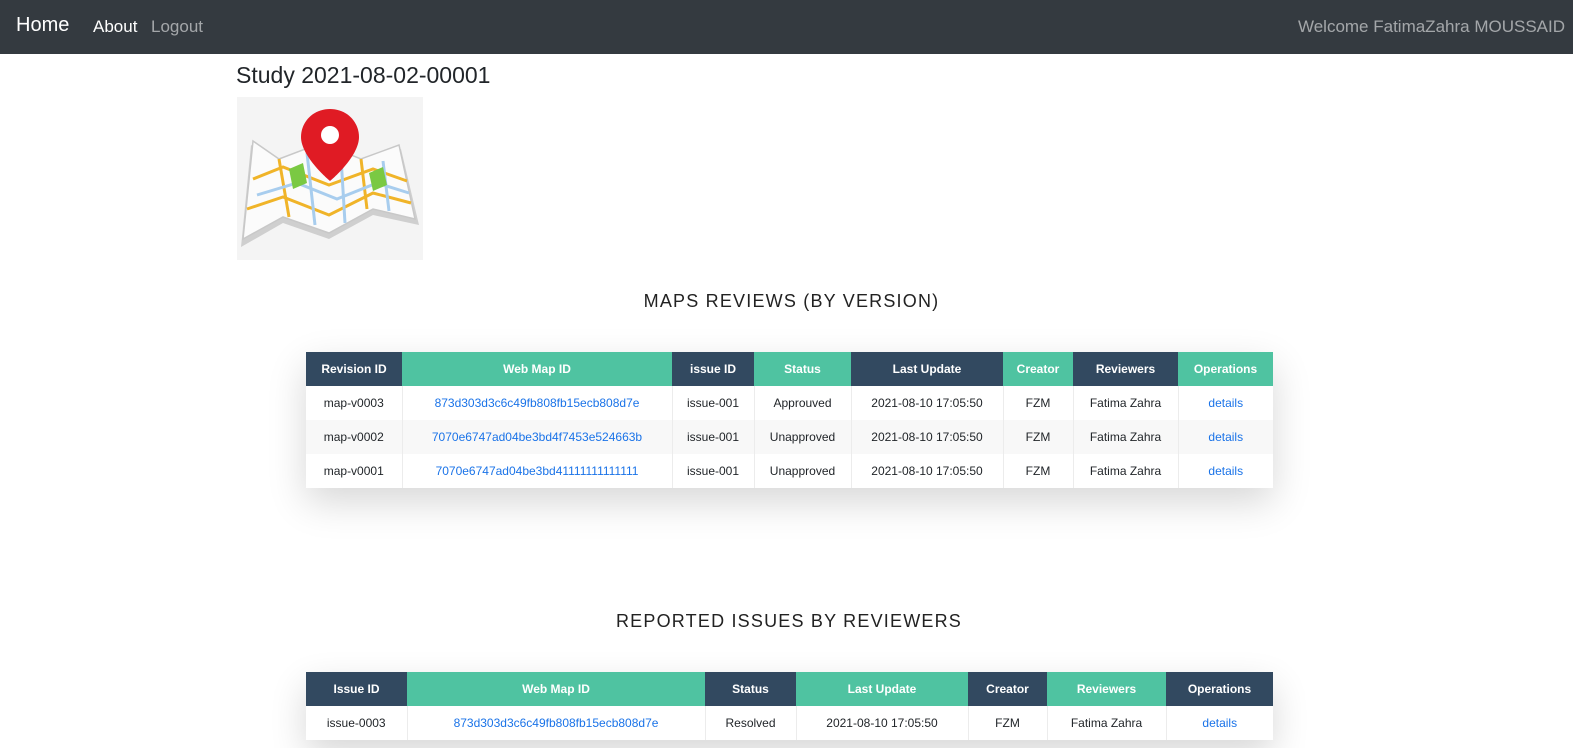 The image size is (1573, 748). I want to click on revision-id-cell: map-v0001, so click(353, 471).